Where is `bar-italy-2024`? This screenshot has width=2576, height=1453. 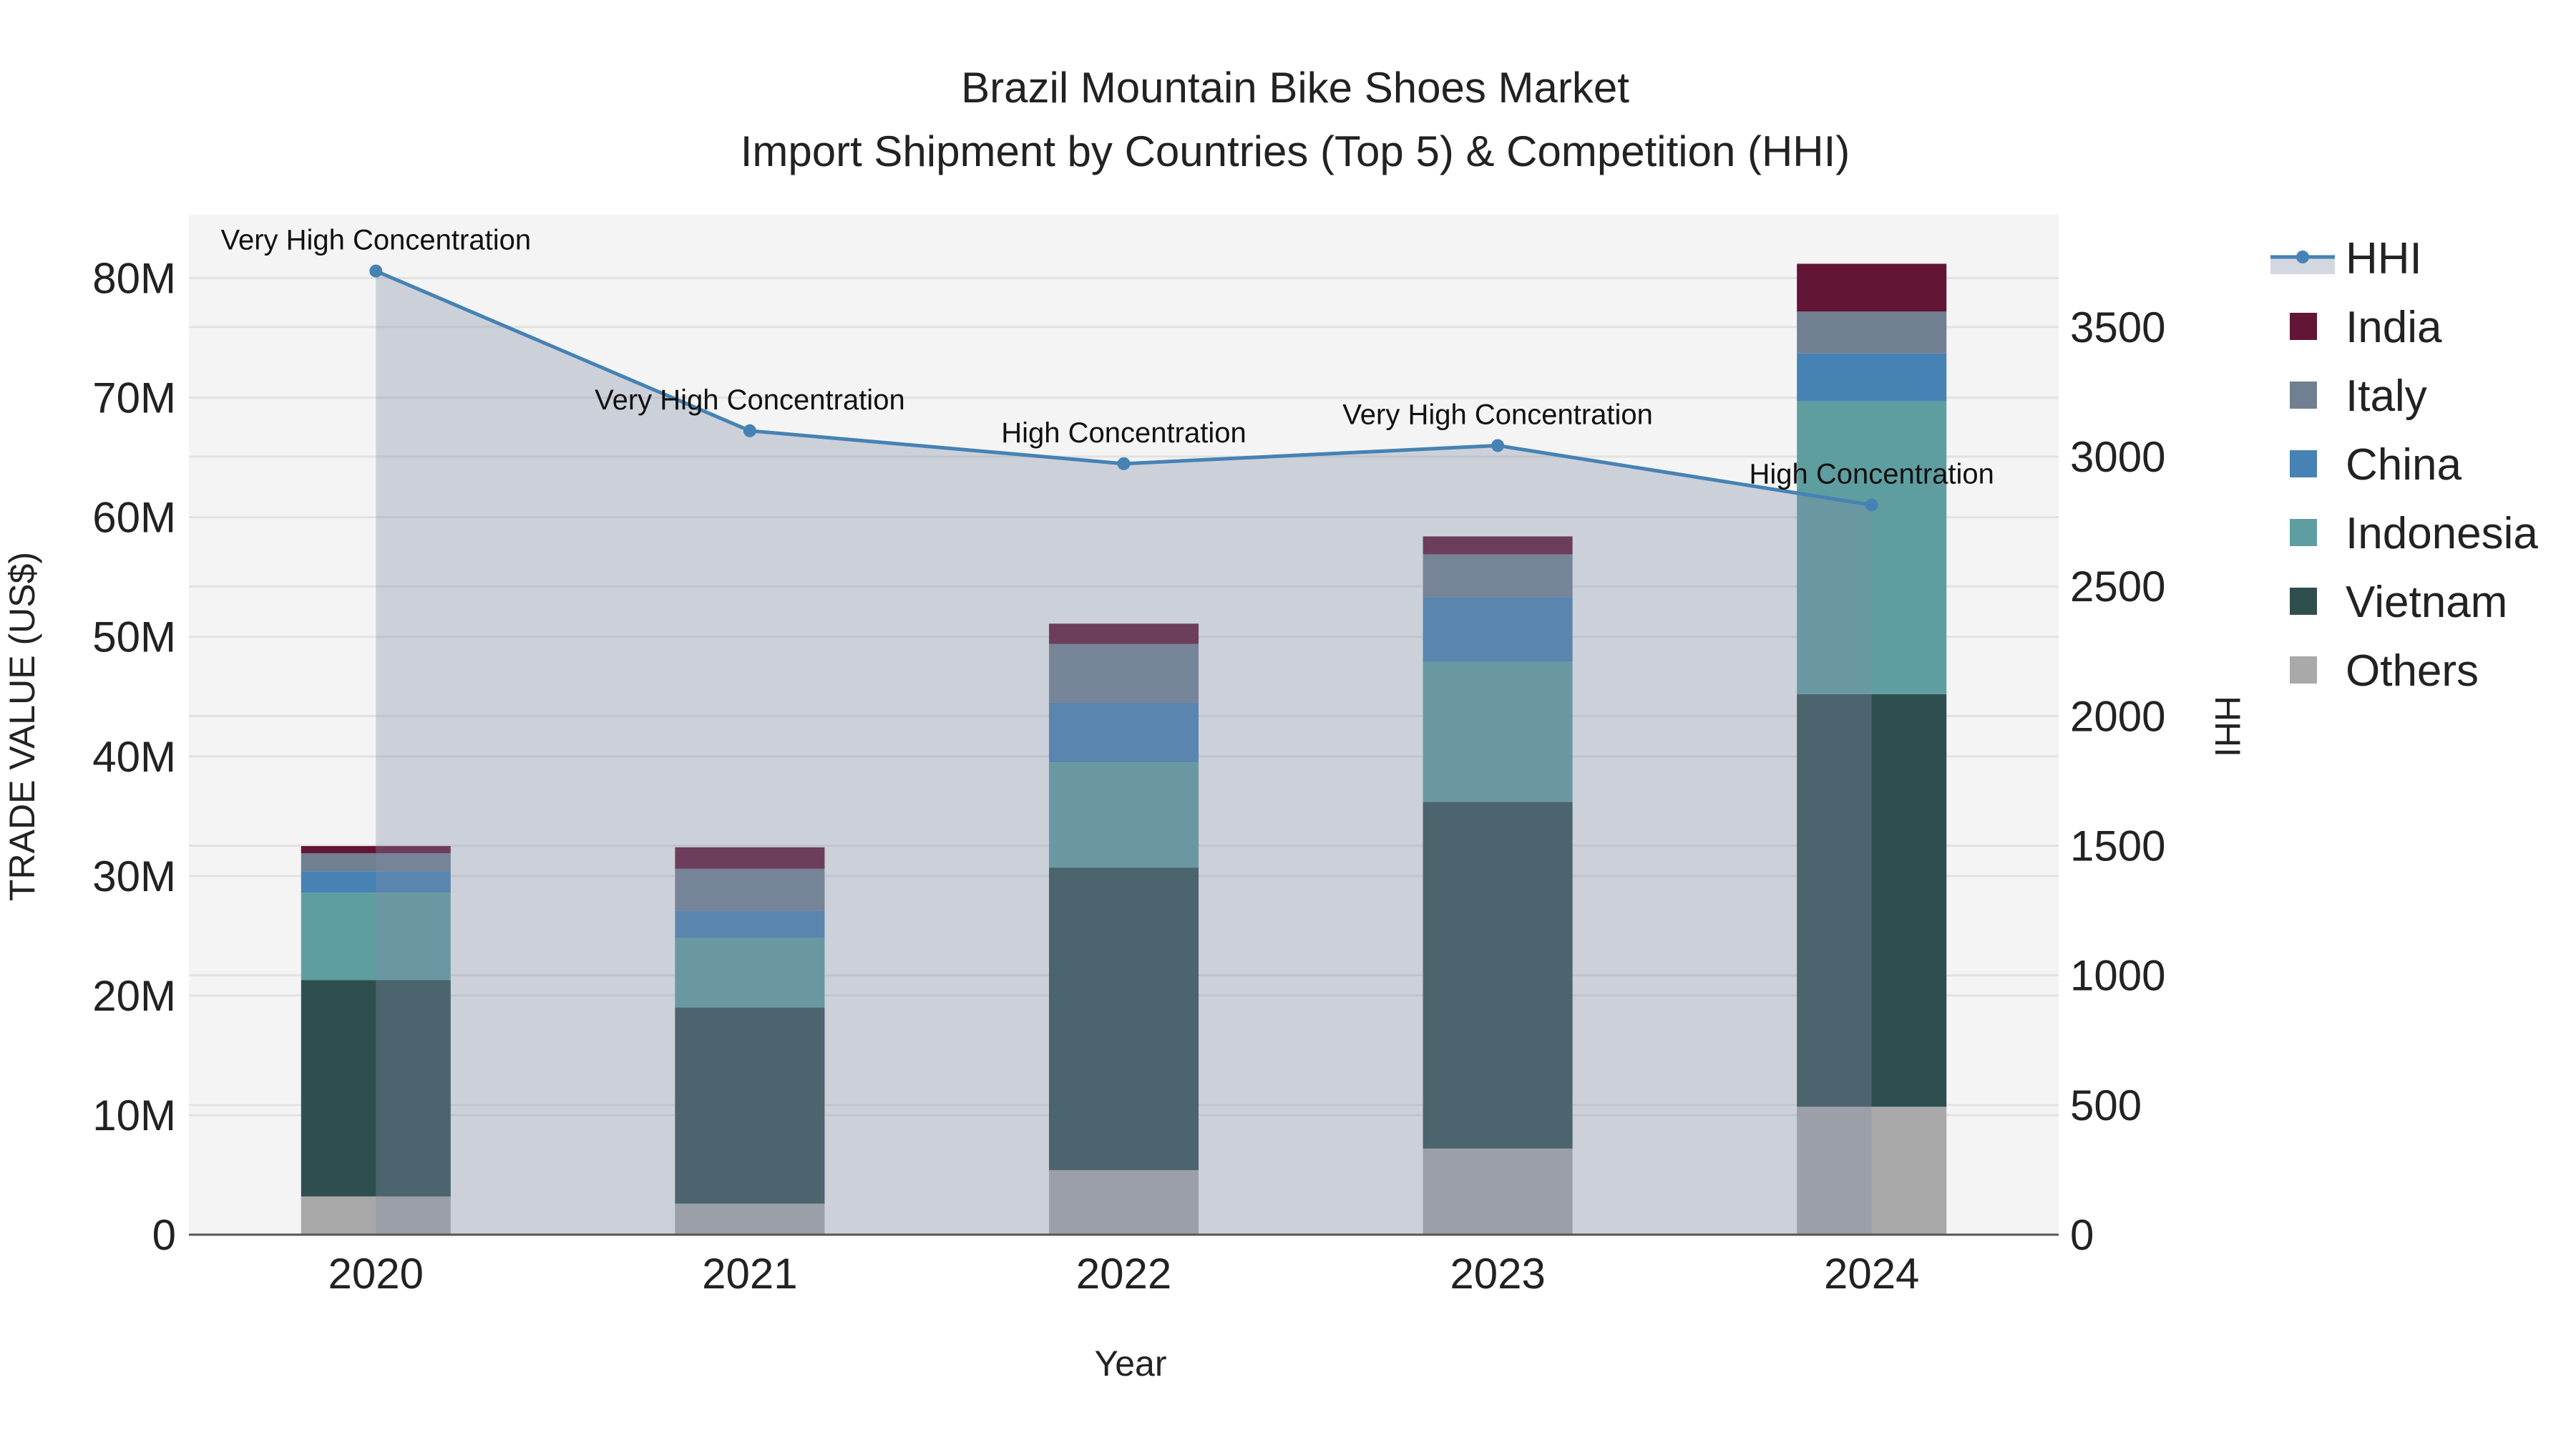 bar-italy-2024 is located at coordinates (1872, 332).